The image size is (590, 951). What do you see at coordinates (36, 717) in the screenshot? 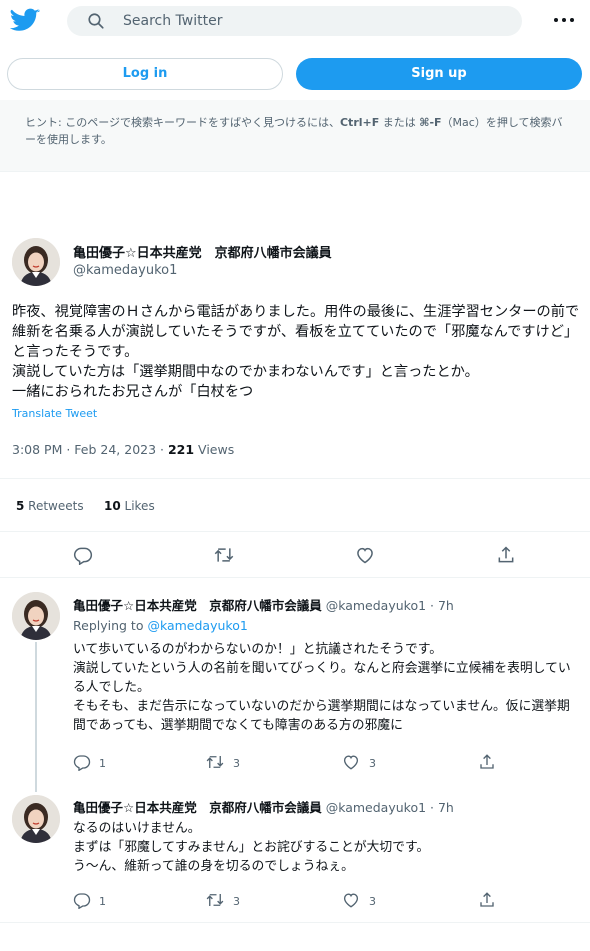
I see `thread-line` at bounding box center [36, 717].